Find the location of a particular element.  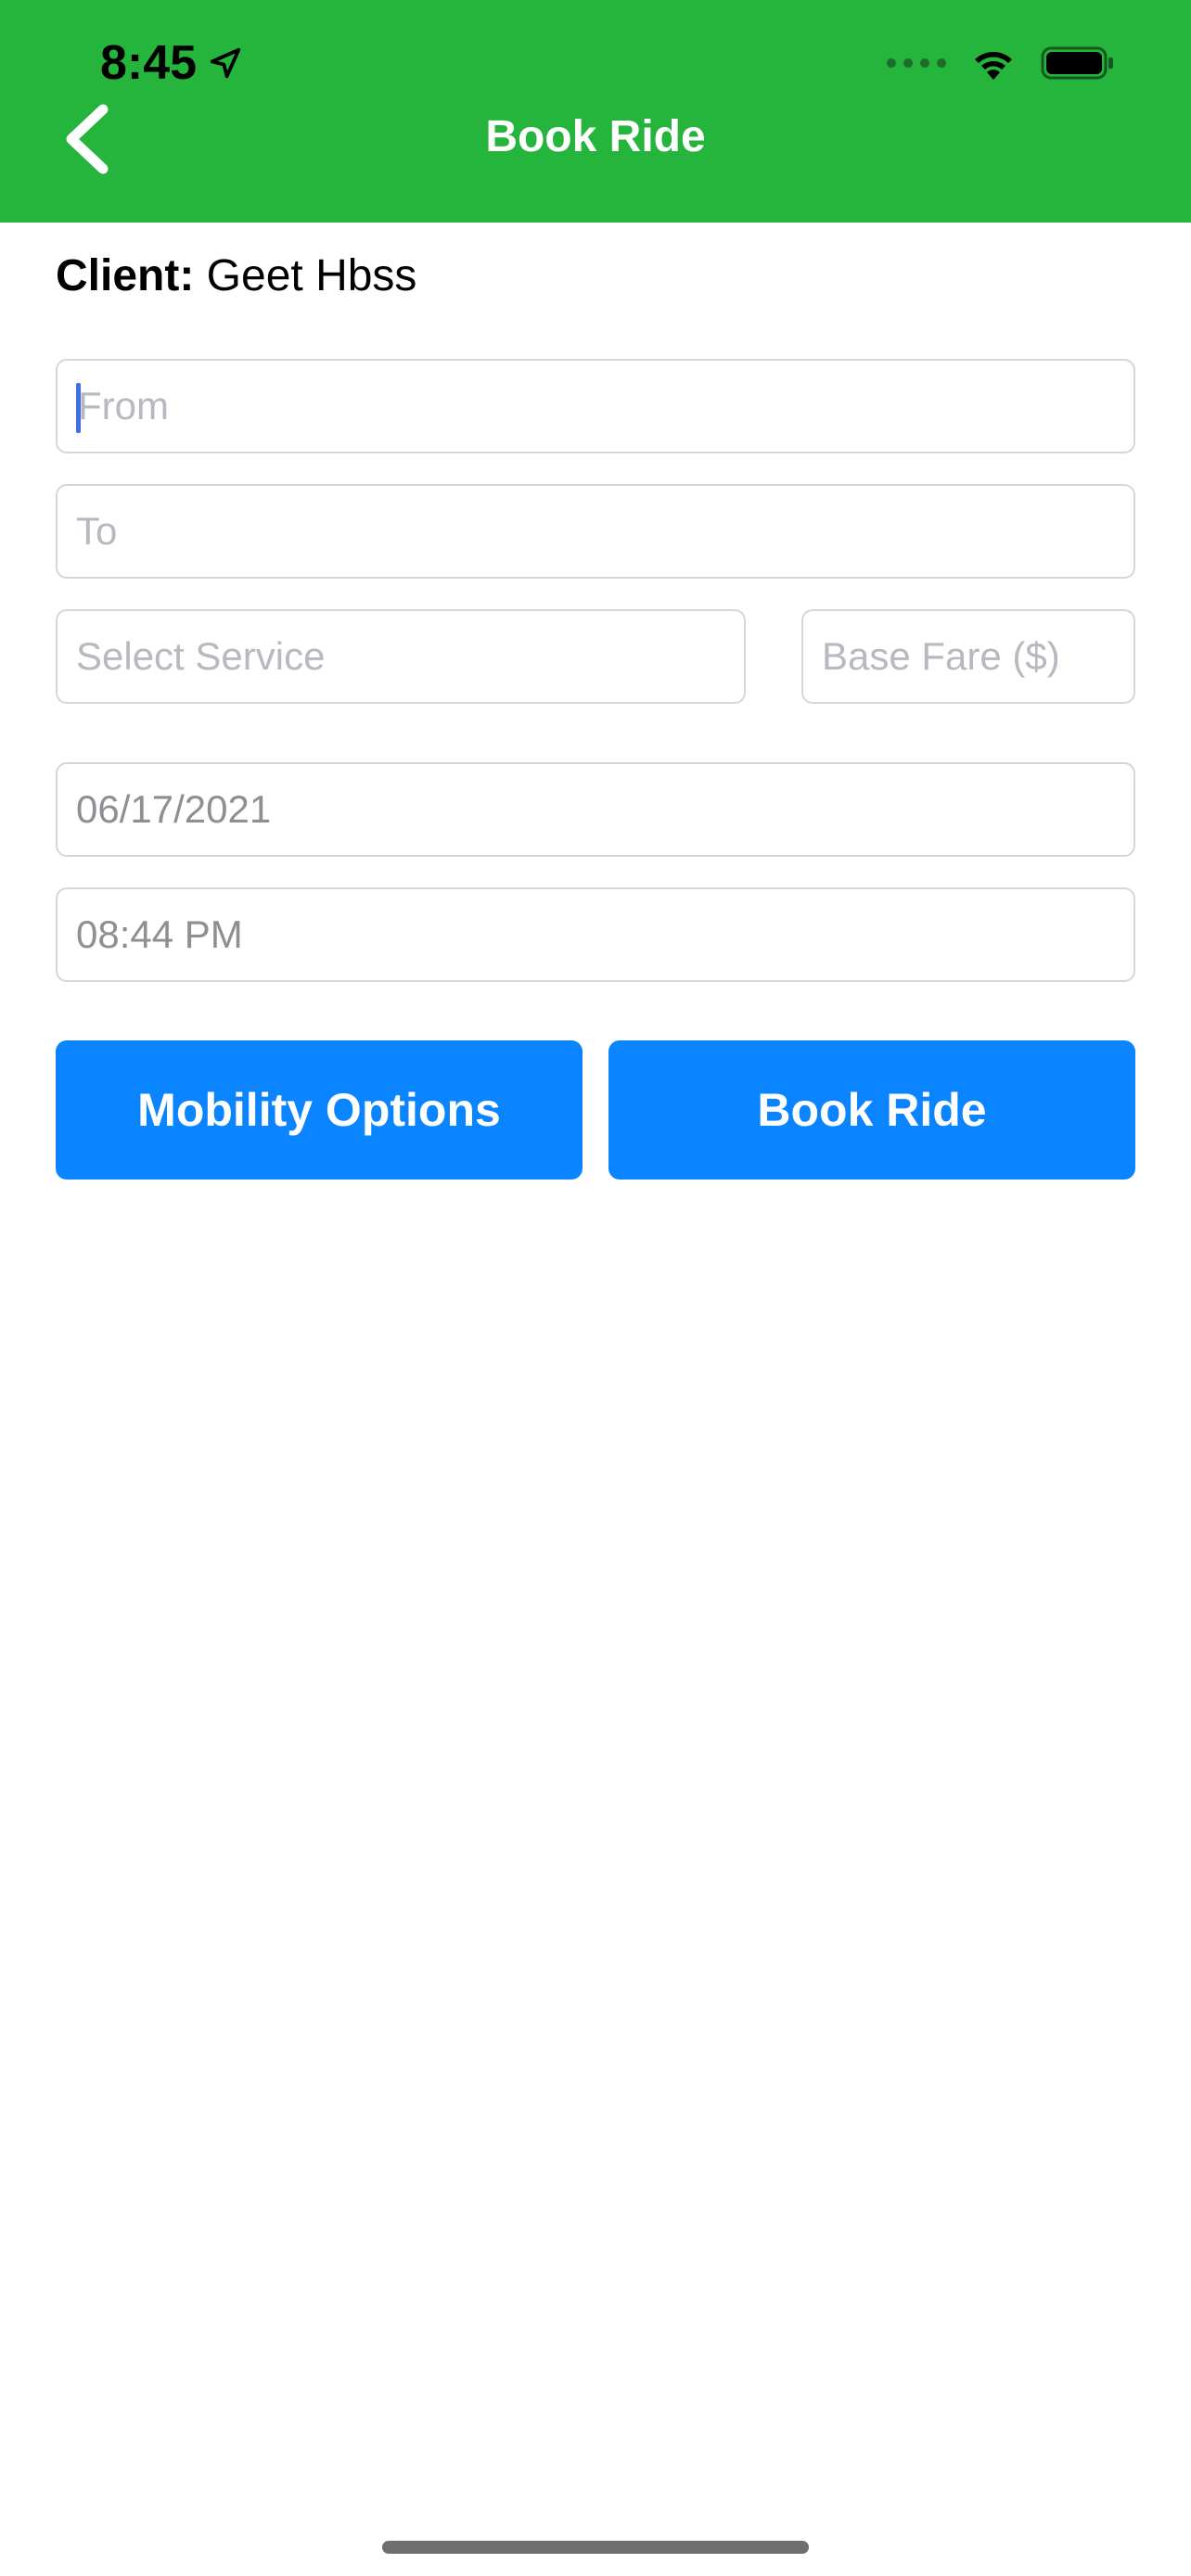

client-info: Client: Geet Hbss is located at coordinates (236, 276).